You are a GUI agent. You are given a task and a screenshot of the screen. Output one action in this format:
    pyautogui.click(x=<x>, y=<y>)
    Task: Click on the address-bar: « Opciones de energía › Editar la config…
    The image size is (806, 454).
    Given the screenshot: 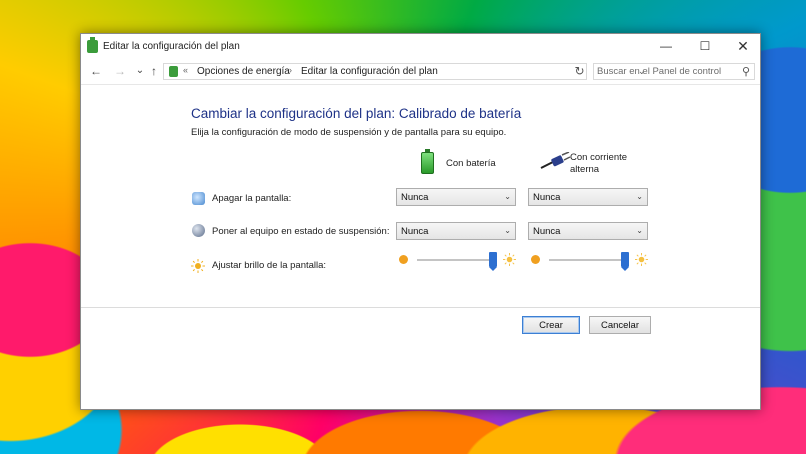 What is the action you would take?
    pyautogui.click(x=404, y=71)
    